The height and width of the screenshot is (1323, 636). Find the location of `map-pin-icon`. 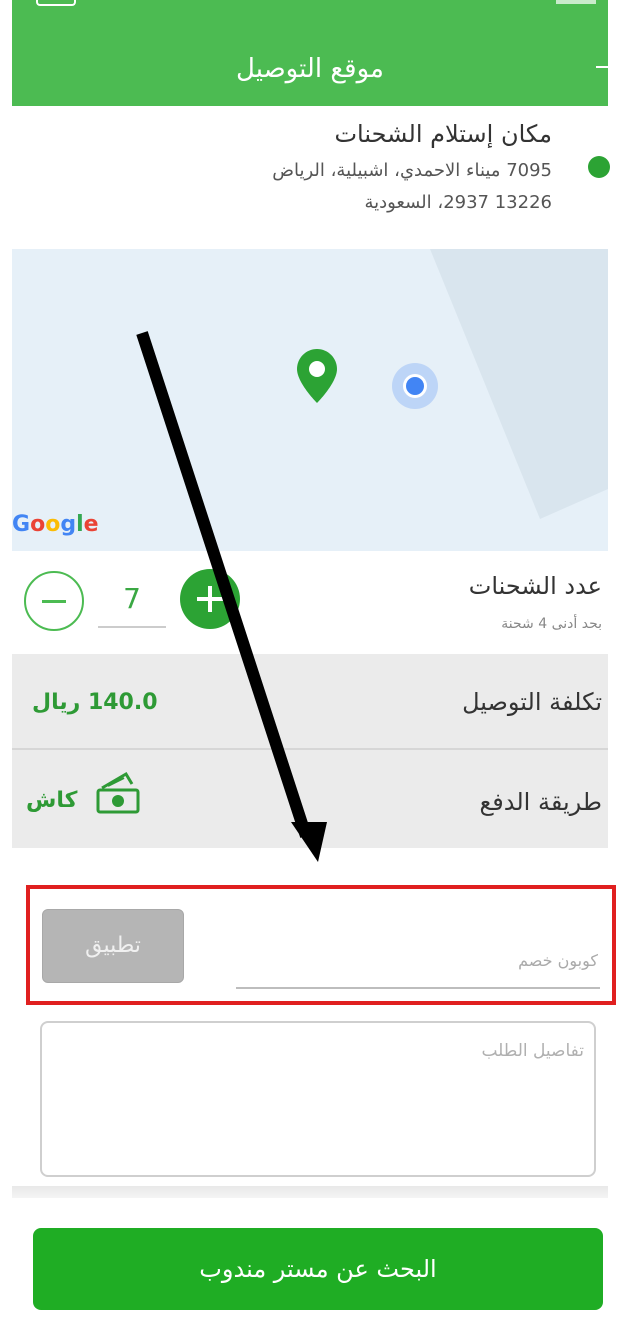

map-pin-icon is located at coordinates (317, 376).